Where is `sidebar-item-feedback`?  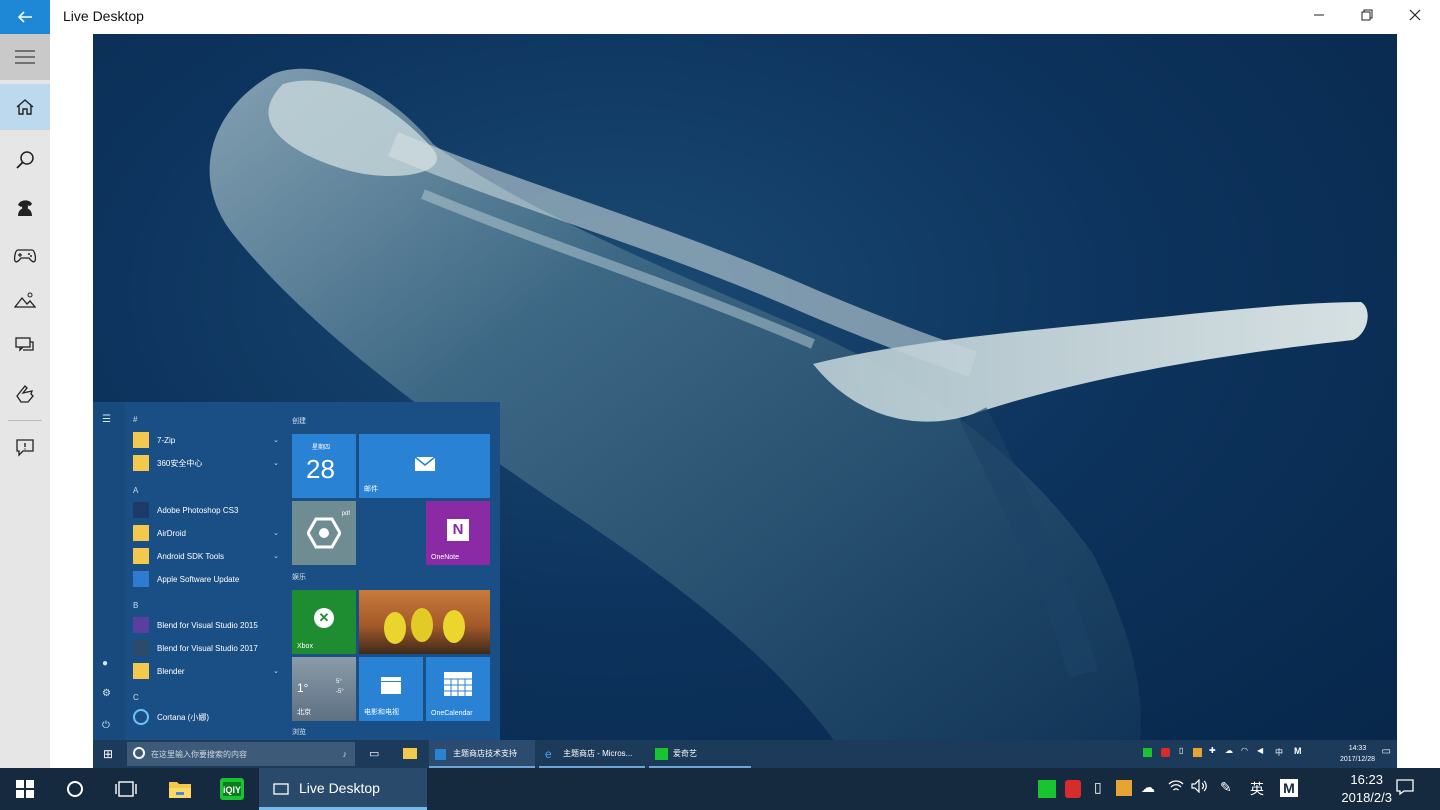 sidebar-item-feedback is located at coordinates (25, 447).